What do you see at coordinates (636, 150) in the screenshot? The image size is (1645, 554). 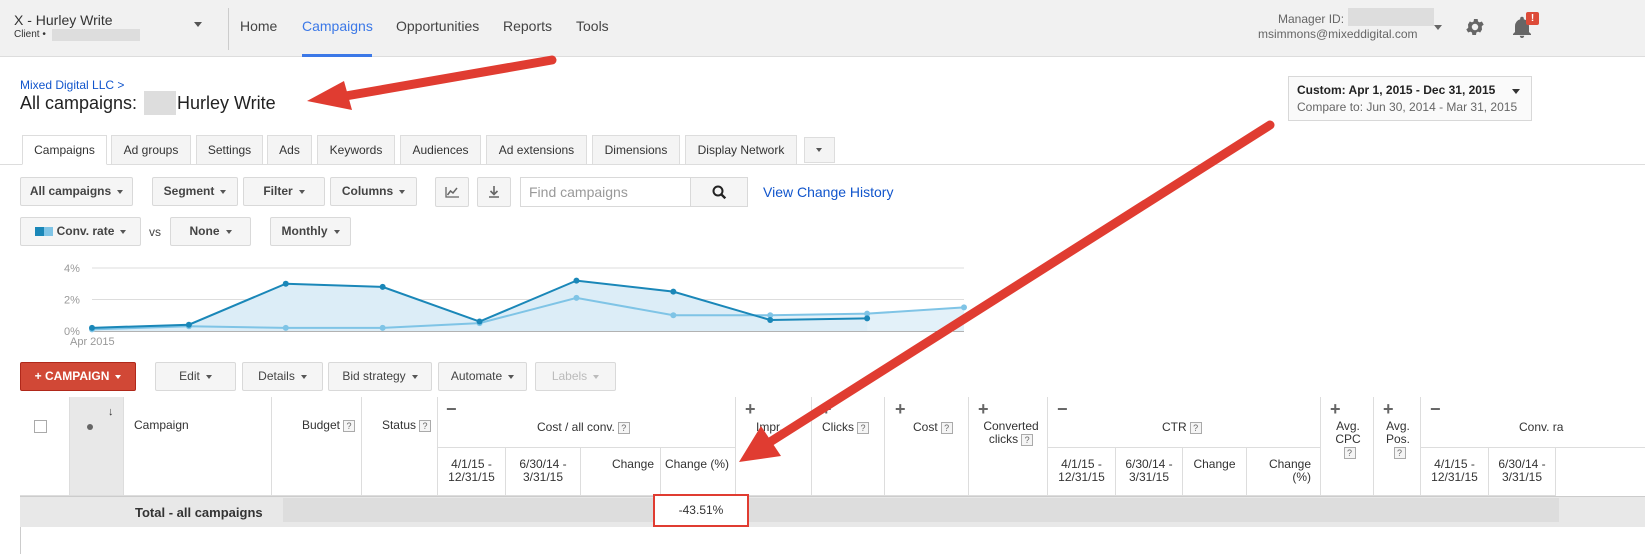 I see `tab-dimensions: Dimensions` at bounding box center [636, 150].